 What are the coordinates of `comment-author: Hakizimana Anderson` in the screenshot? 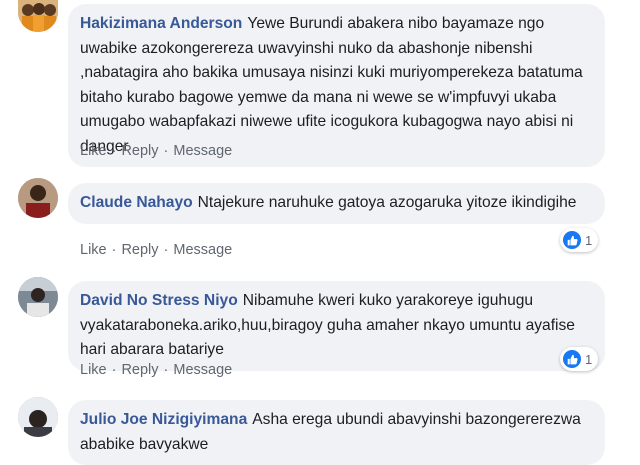 It's located at (161, 23).